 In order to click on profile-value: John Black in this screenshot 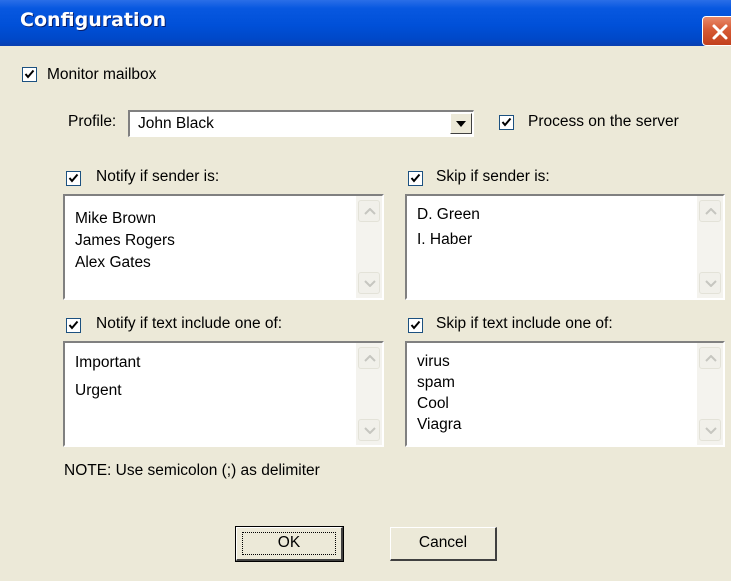, I will do `click(176, 123)`.